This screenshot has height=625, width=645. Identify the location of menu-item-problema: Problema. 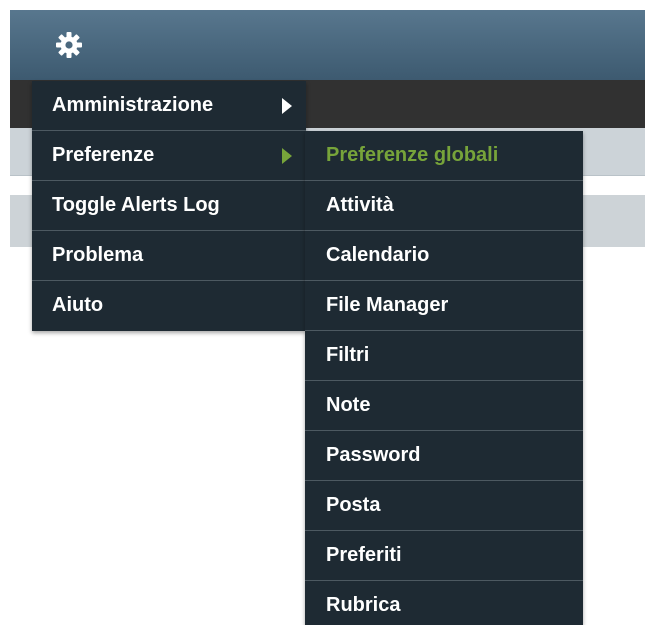
(169, 256).